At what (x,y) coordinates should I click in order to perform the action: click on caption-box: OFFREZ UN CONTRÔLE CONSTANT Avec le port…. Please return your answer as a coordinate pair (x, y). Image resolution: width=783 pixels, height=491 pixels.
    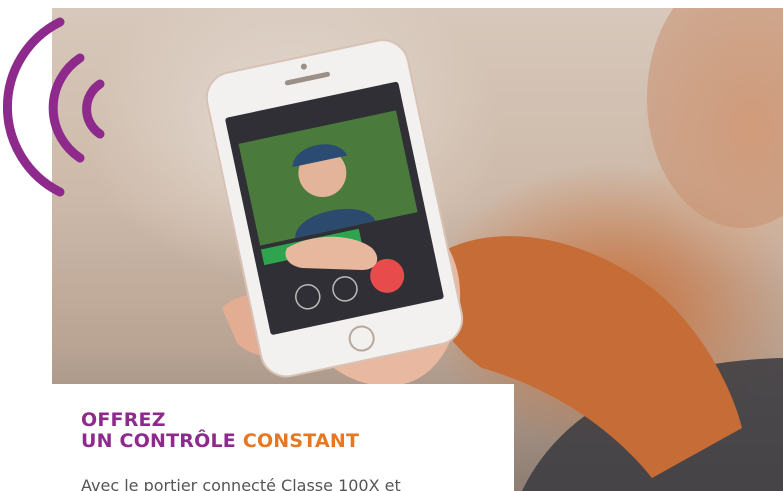
    Looking at the image, I should click on (283, 437).